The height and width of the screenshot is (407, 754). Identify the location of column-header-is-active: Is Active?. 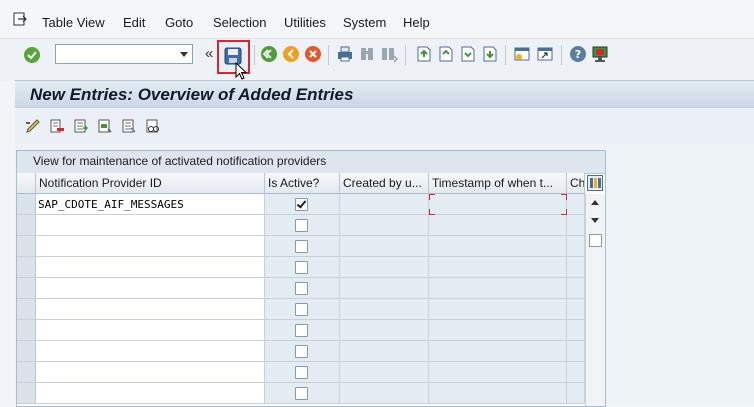
(302, 183).